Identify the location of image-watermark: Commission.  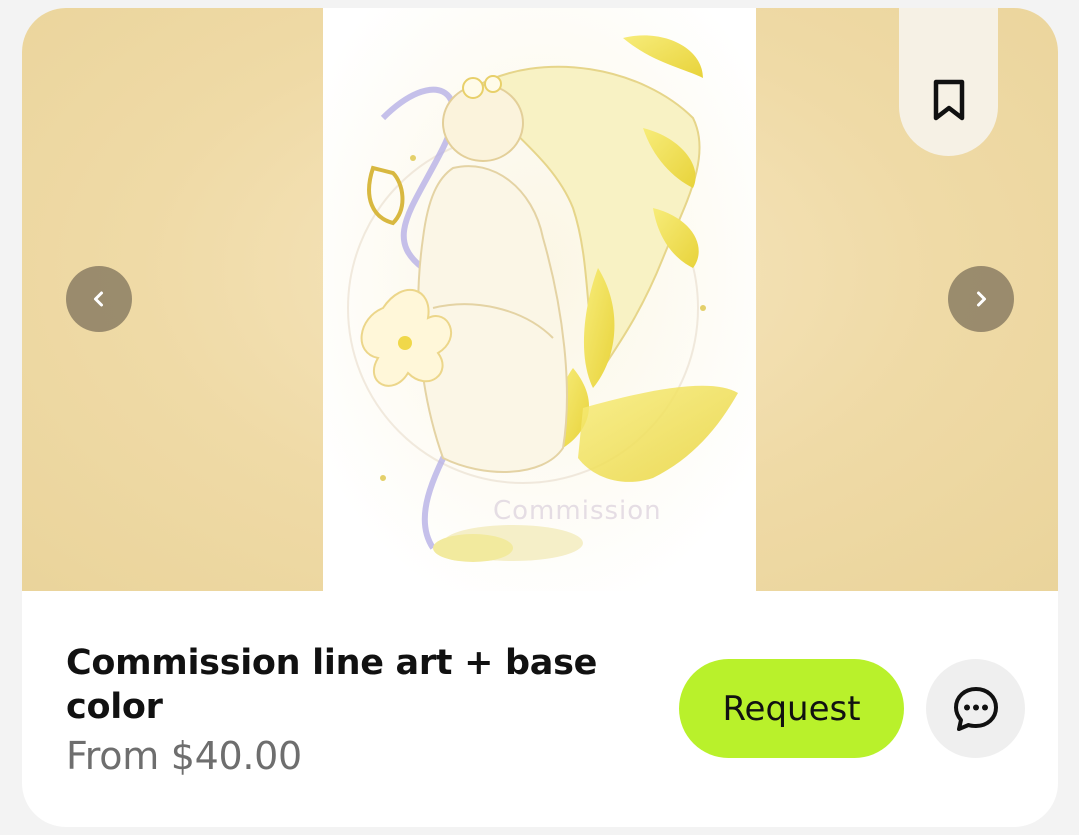
(577, 511).